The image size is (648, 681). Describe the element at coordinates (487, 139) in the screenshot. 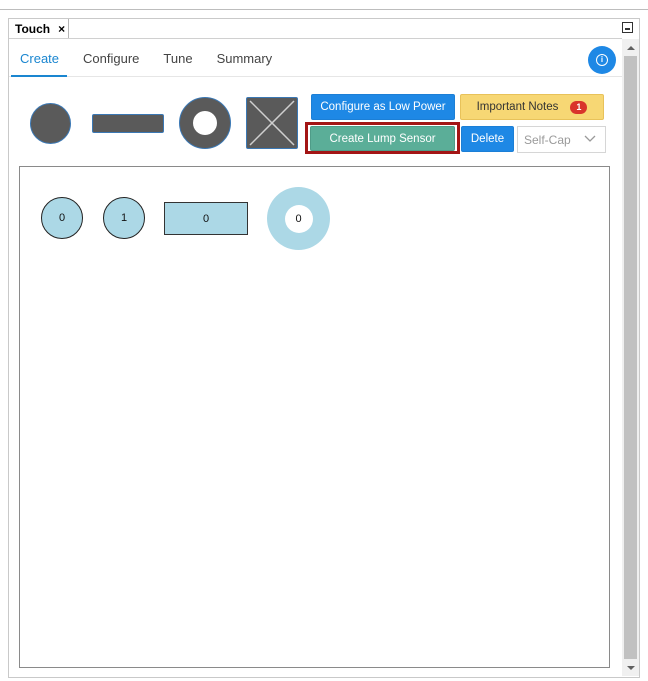

I see `delete-button: Delete` at that location.